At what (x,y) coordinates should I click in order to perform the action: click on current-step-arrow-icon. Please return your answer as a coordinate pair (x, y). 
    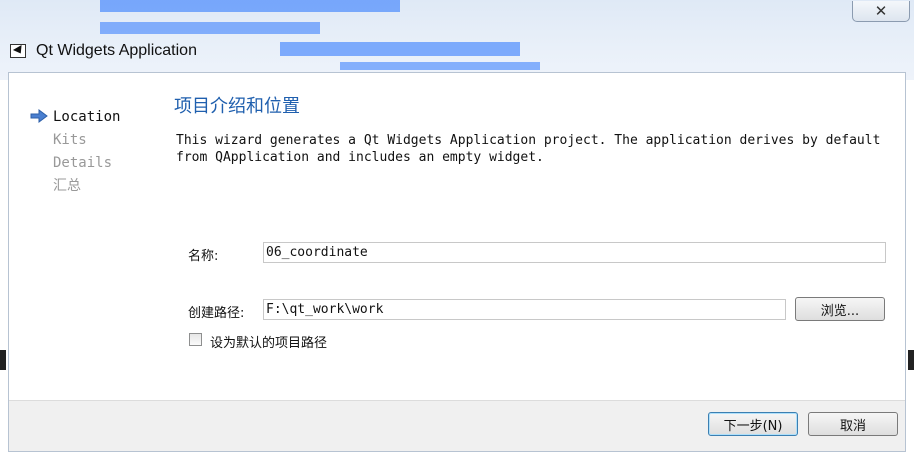
    Looking at the image, I should click on (39, 116).